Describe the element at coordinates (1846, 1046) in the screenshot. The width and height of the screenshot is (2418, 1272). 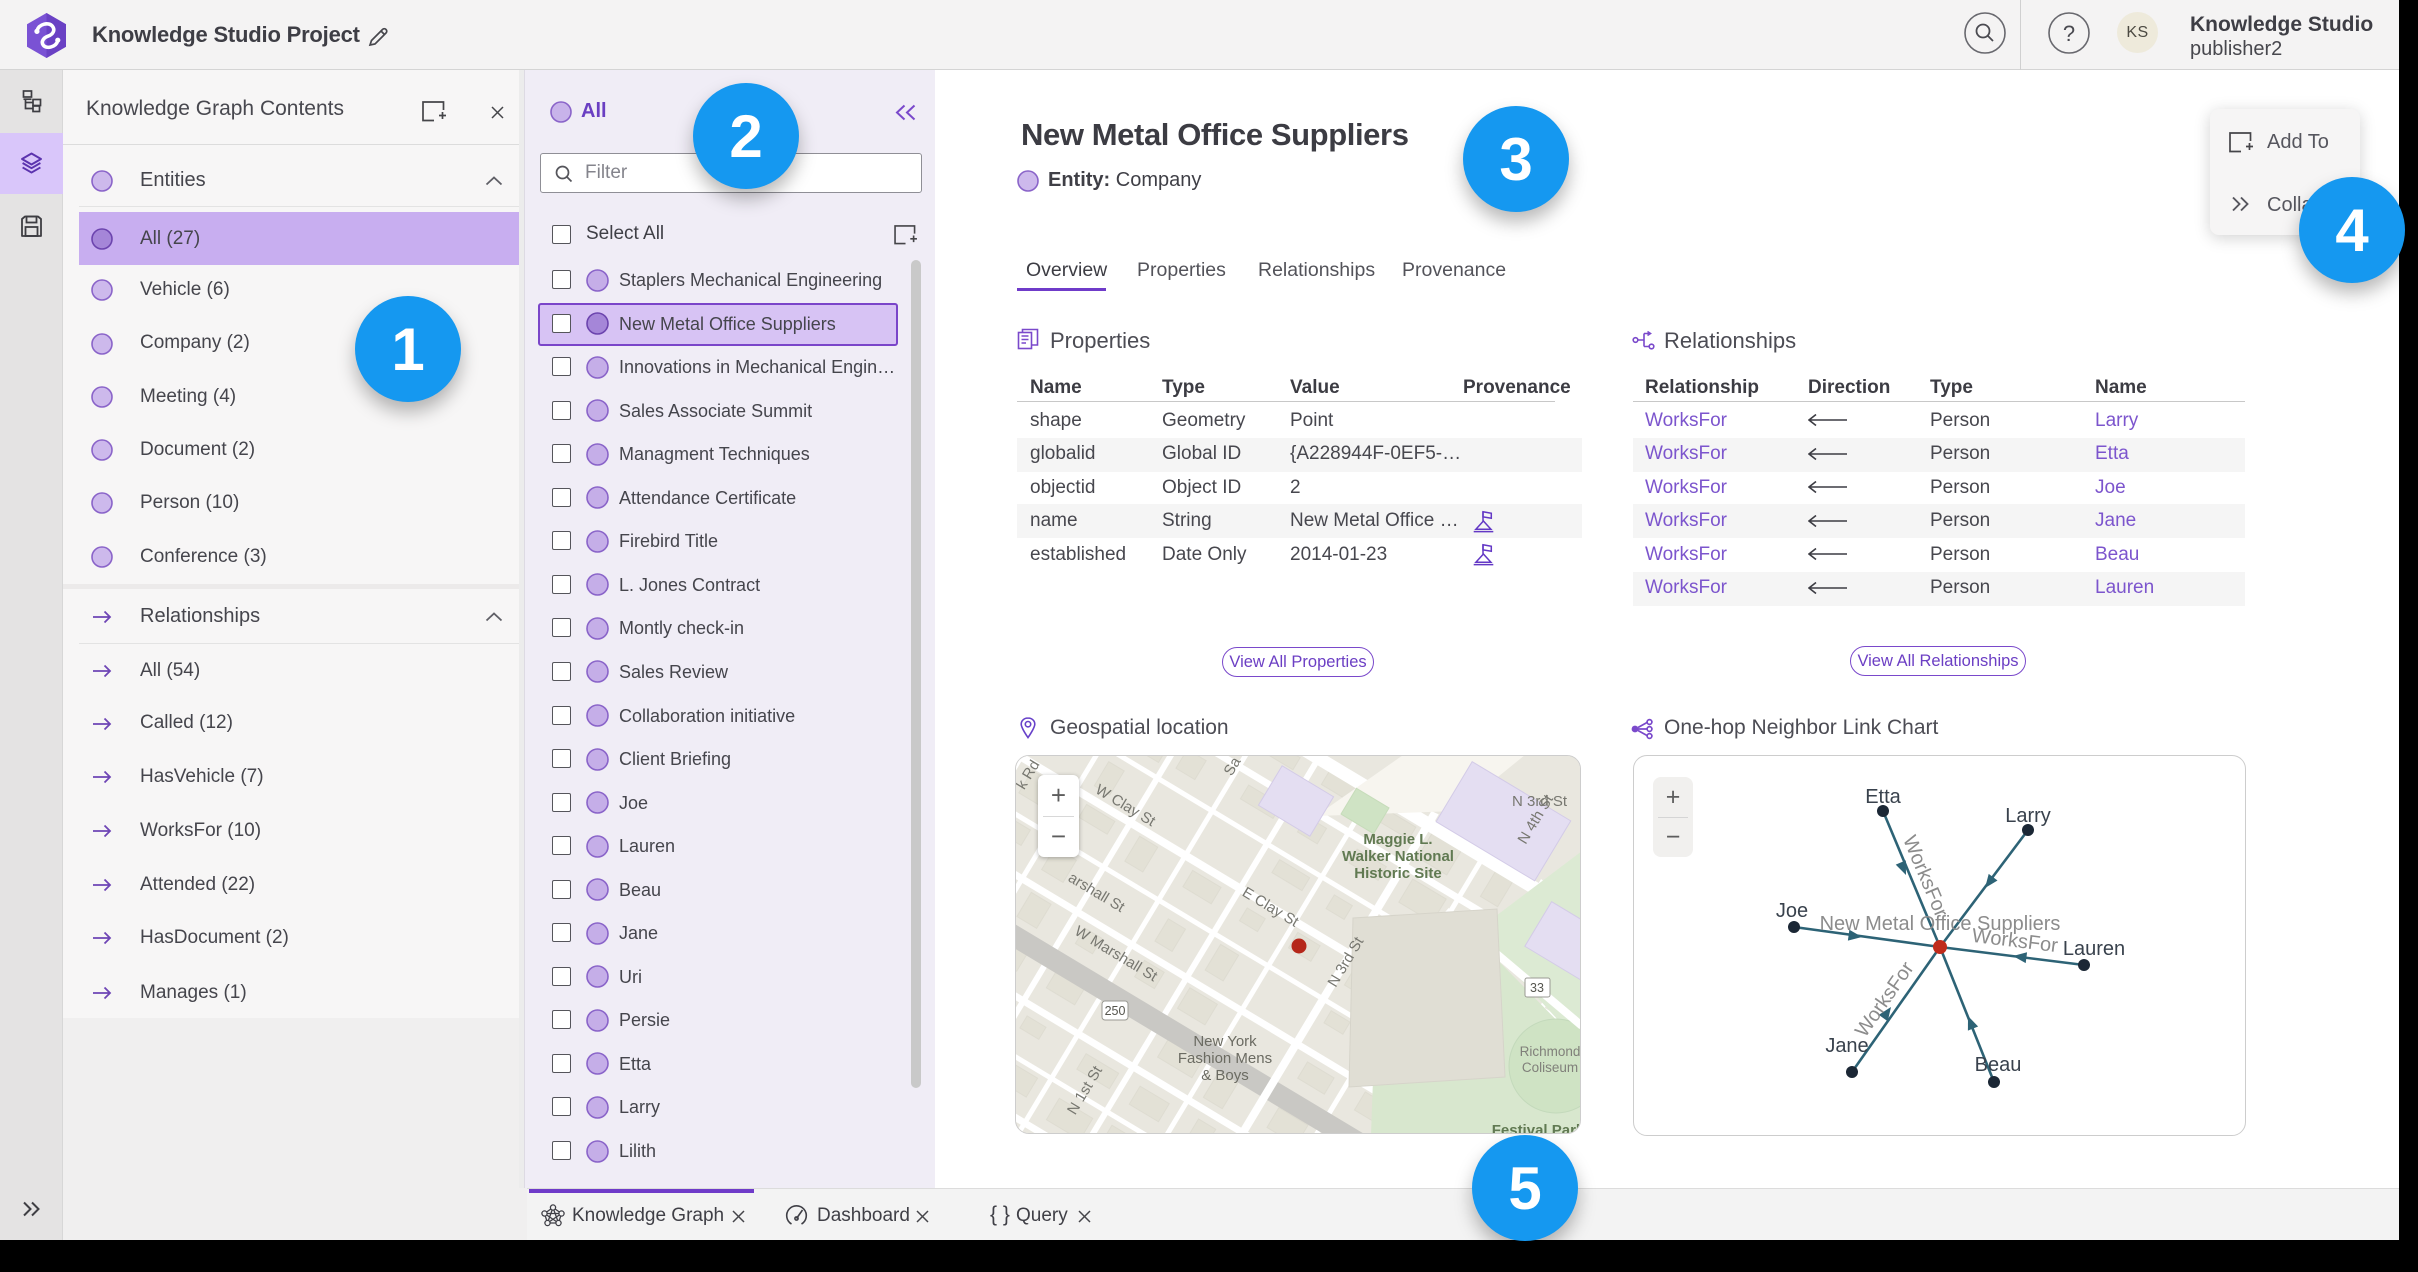
I see `svg-text: Jane` at that location.